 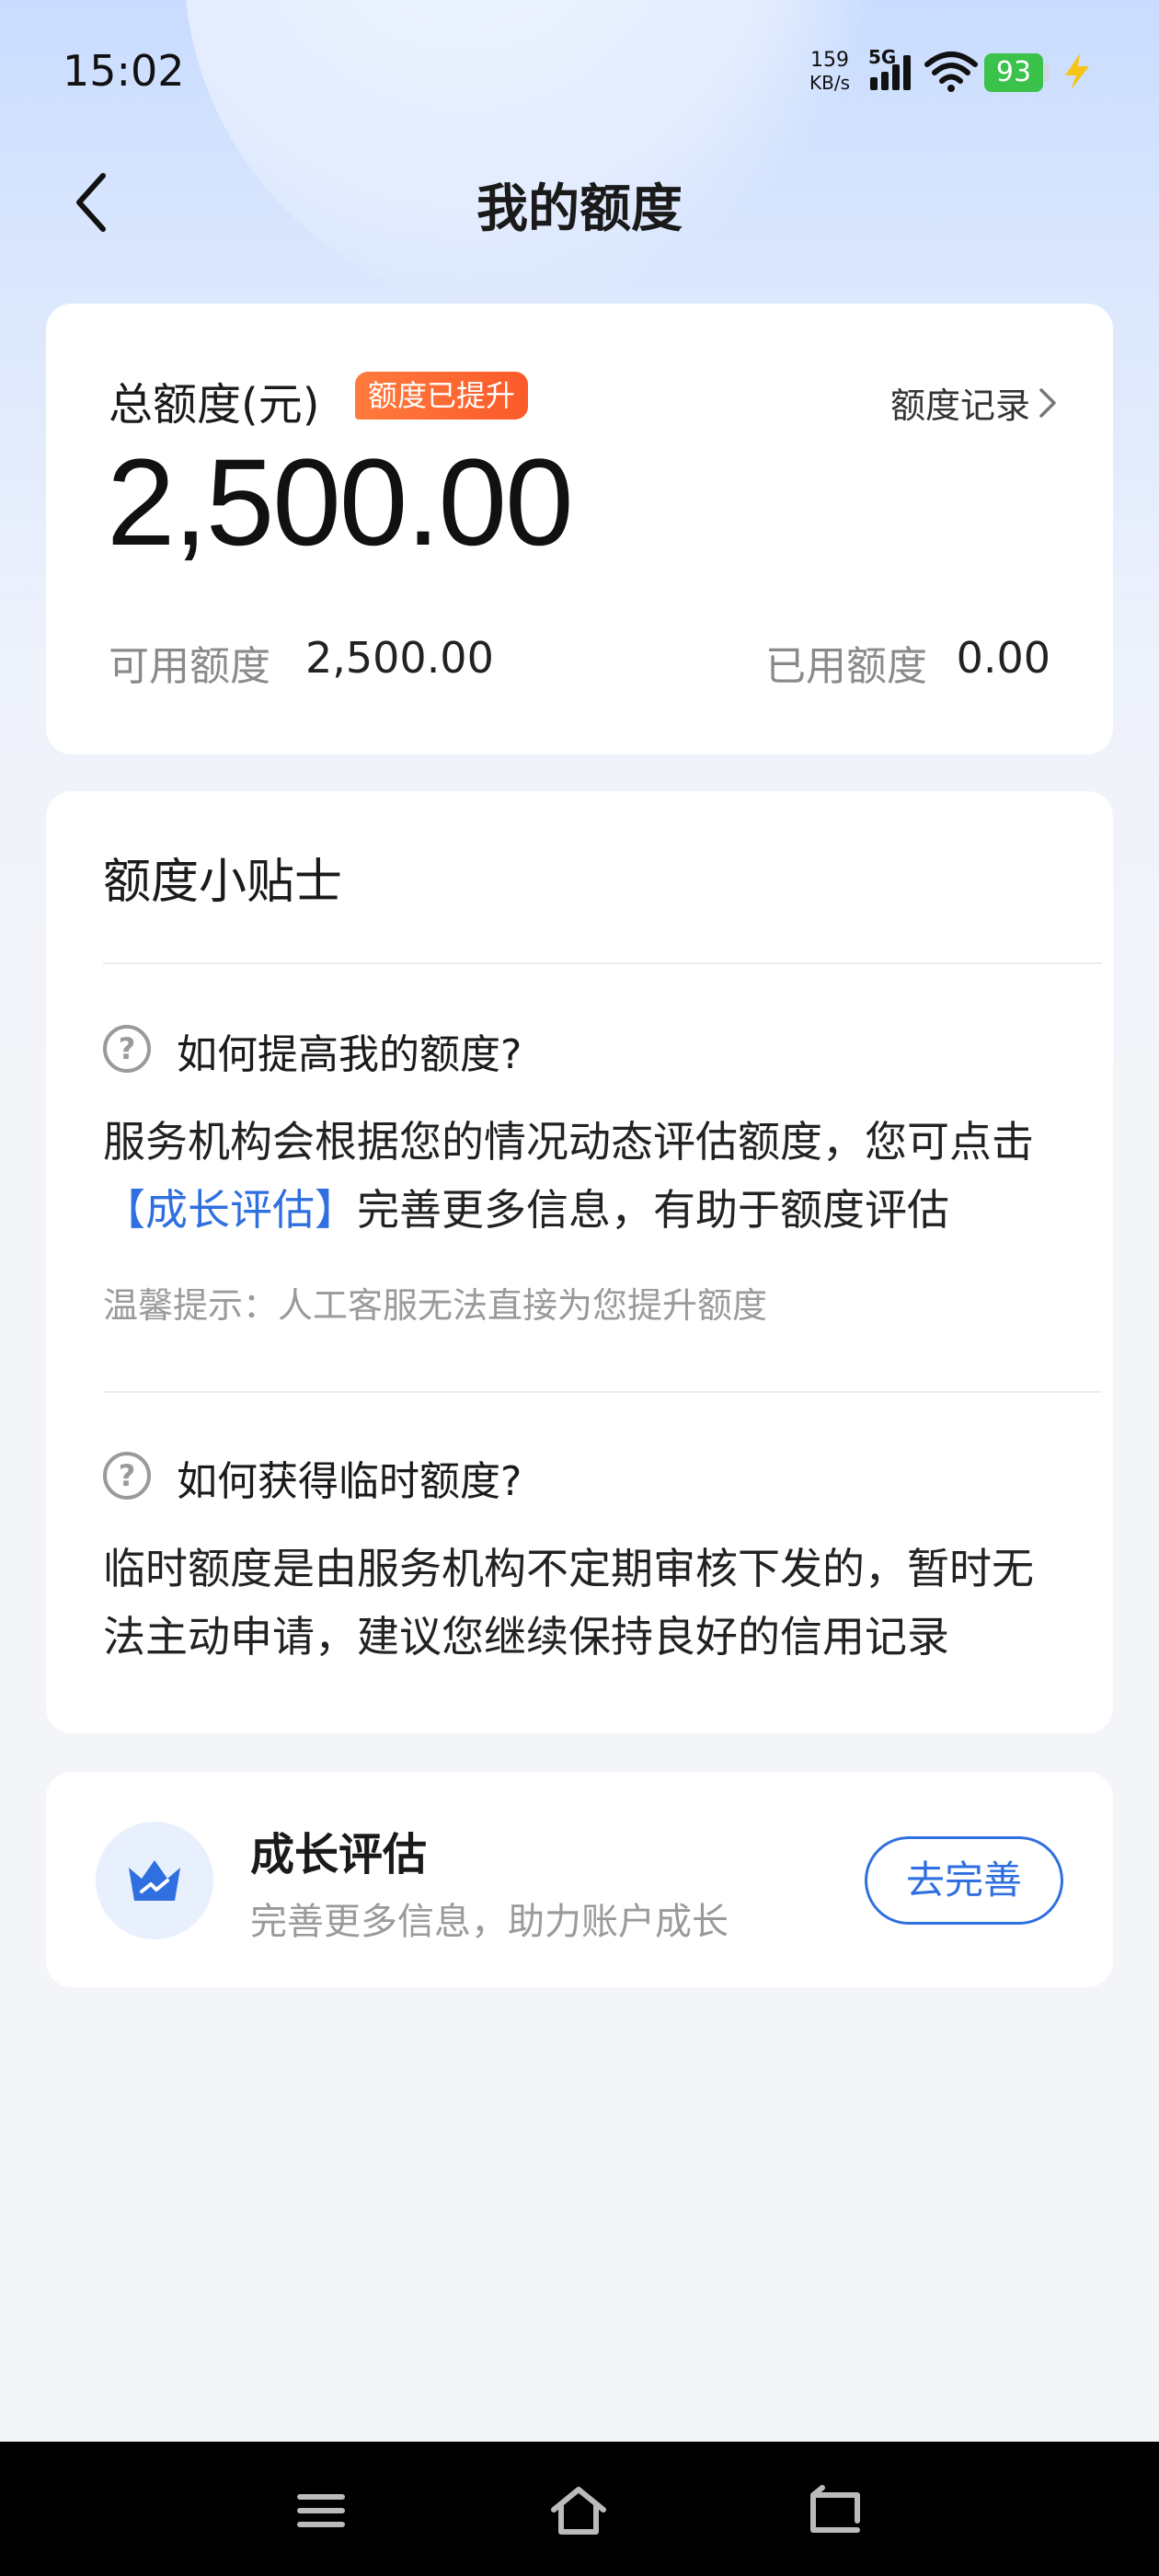 I want to click on tip-question: 如何获得临时额度?, so click(x=349, y=1481).